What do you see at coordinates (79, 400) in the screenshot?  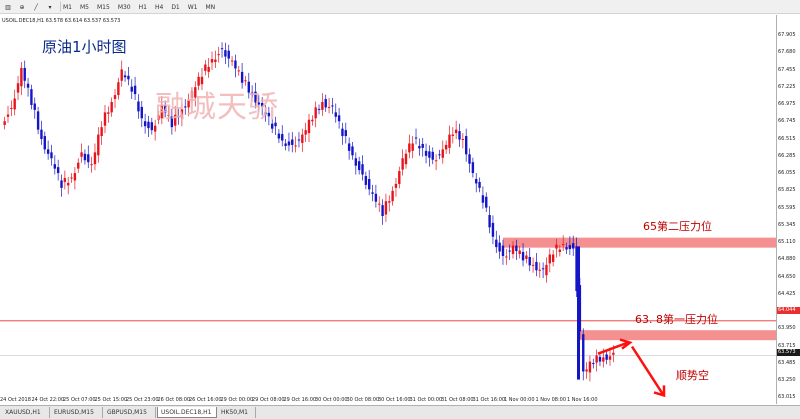 I see `time-tick-label: 25 Oct 07:00` at bounding box center [79, 400].